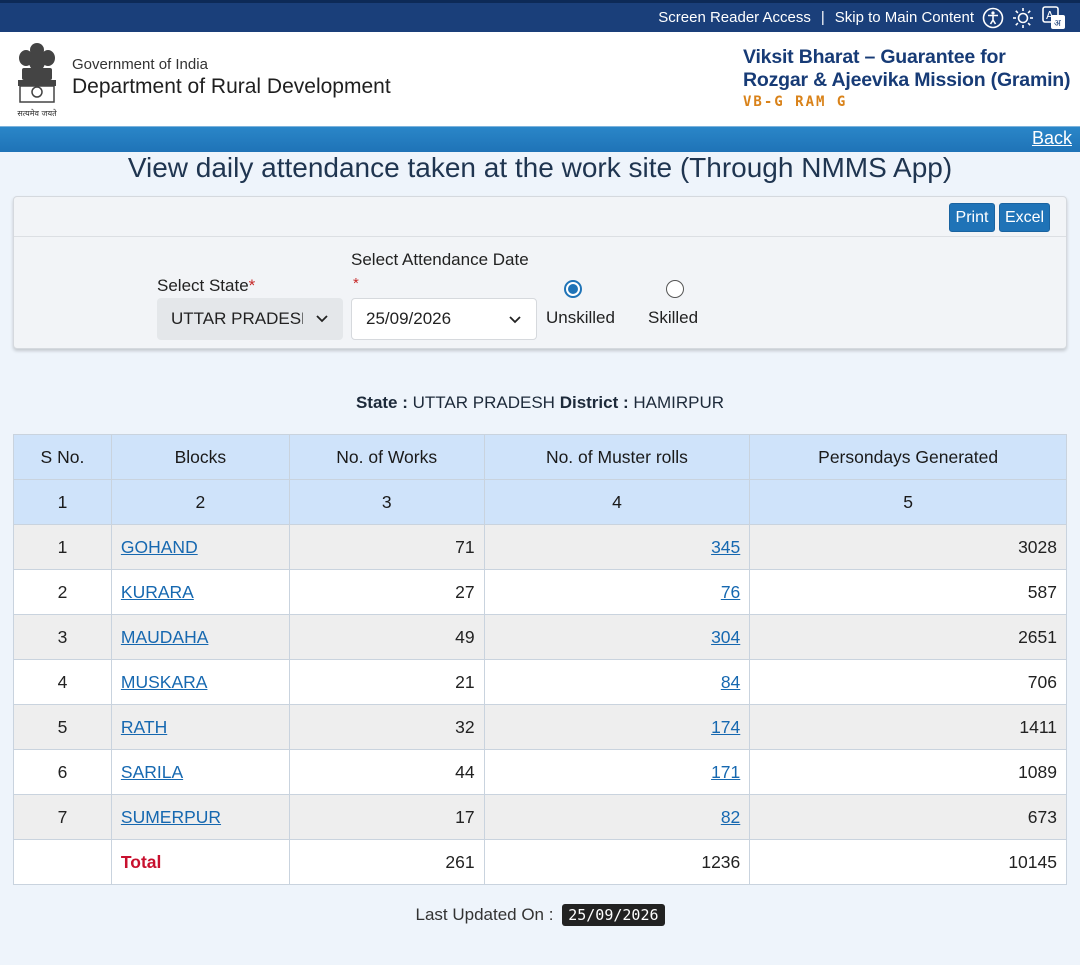 The height and width of the screenshot is (965, 1080). What do you see at coordinates (540, 637) in the screenshot?
I see `table-row: 3 MAUDAHA 49 304 2651` at bounding box center [540, 637].